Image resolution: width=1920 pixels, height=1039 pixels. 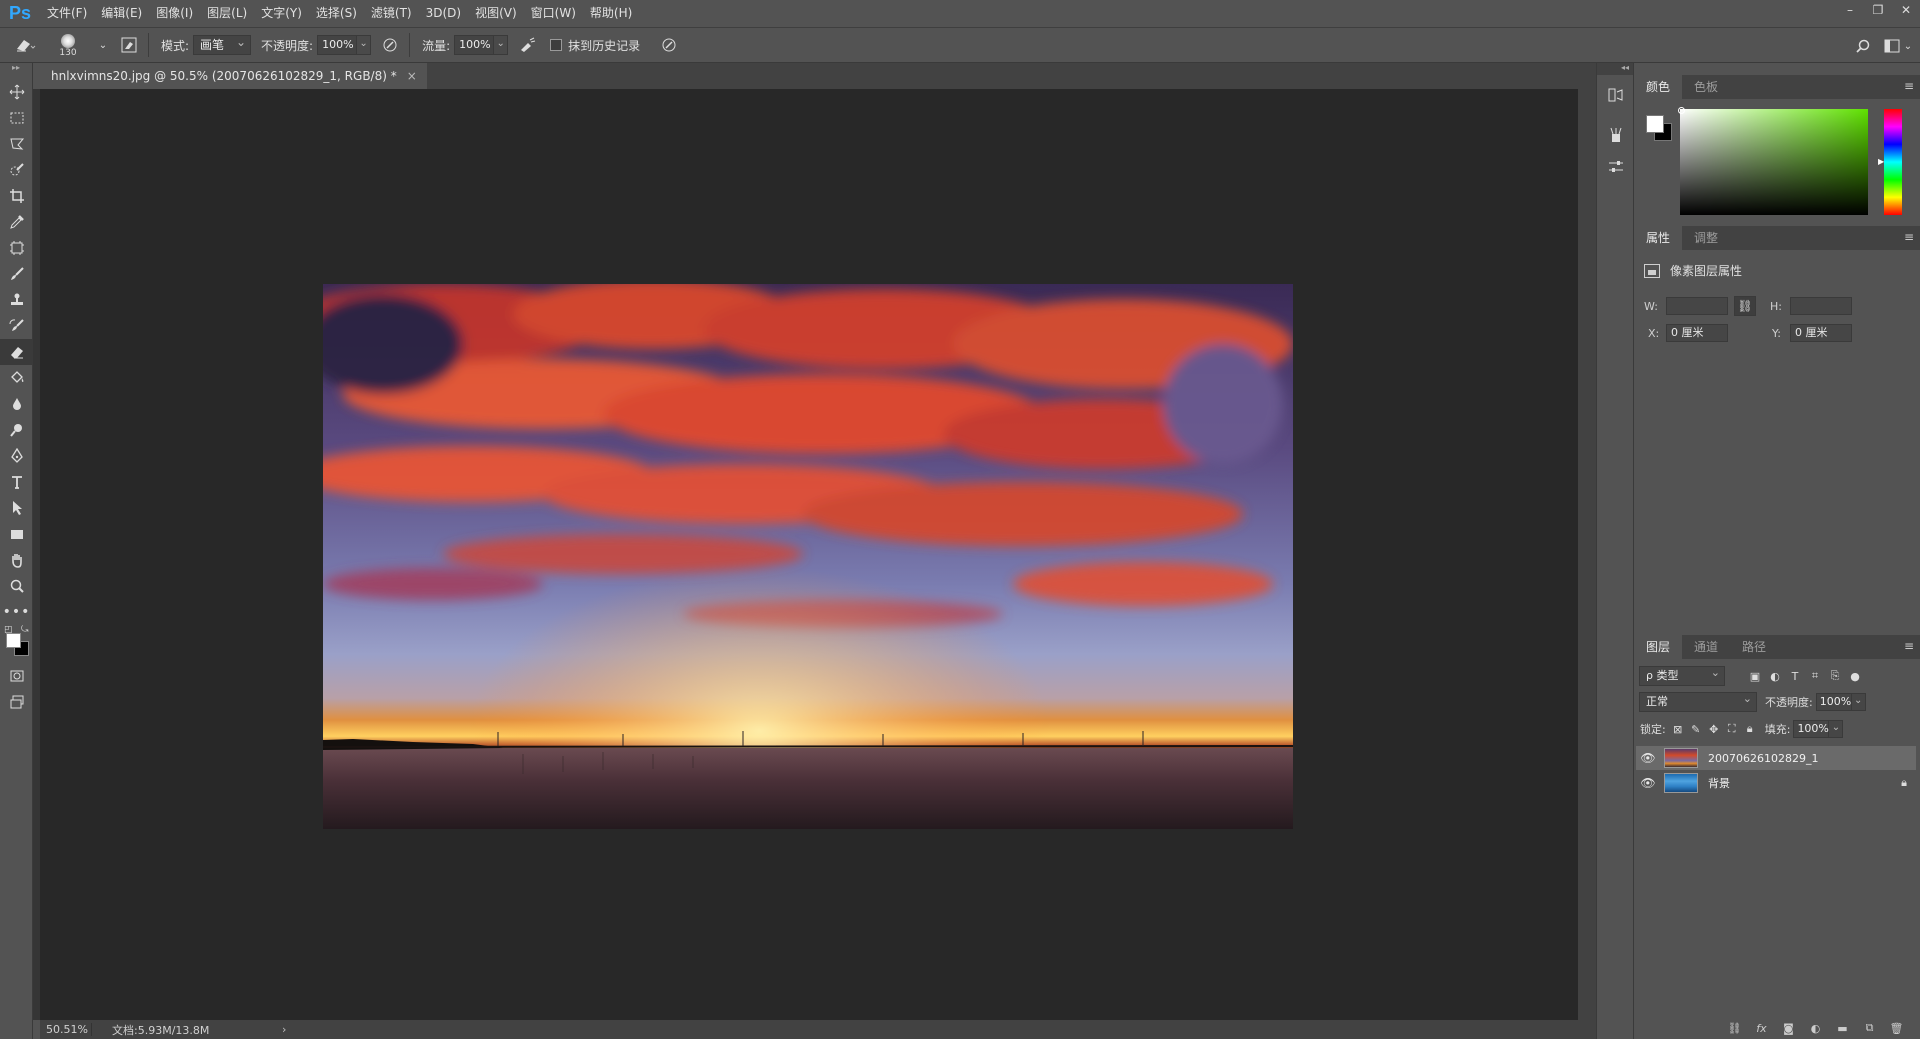 I want to click on adjustment-layer-icon: ◐, so click(x=1815, y=1028).